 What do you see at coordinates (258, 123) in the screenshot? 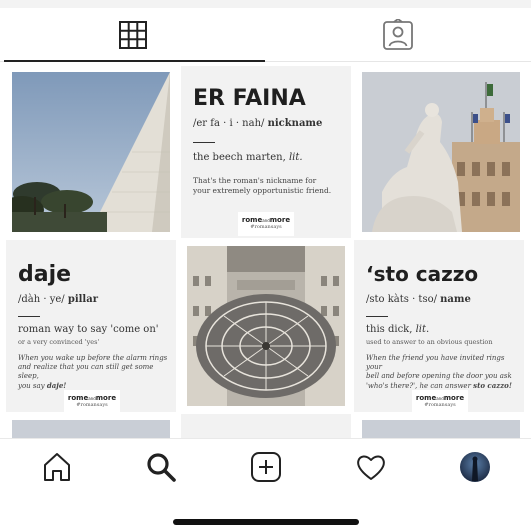
I see `phonetic: /er fa · i · nah/ nickname` at bounding box center [258, 123].